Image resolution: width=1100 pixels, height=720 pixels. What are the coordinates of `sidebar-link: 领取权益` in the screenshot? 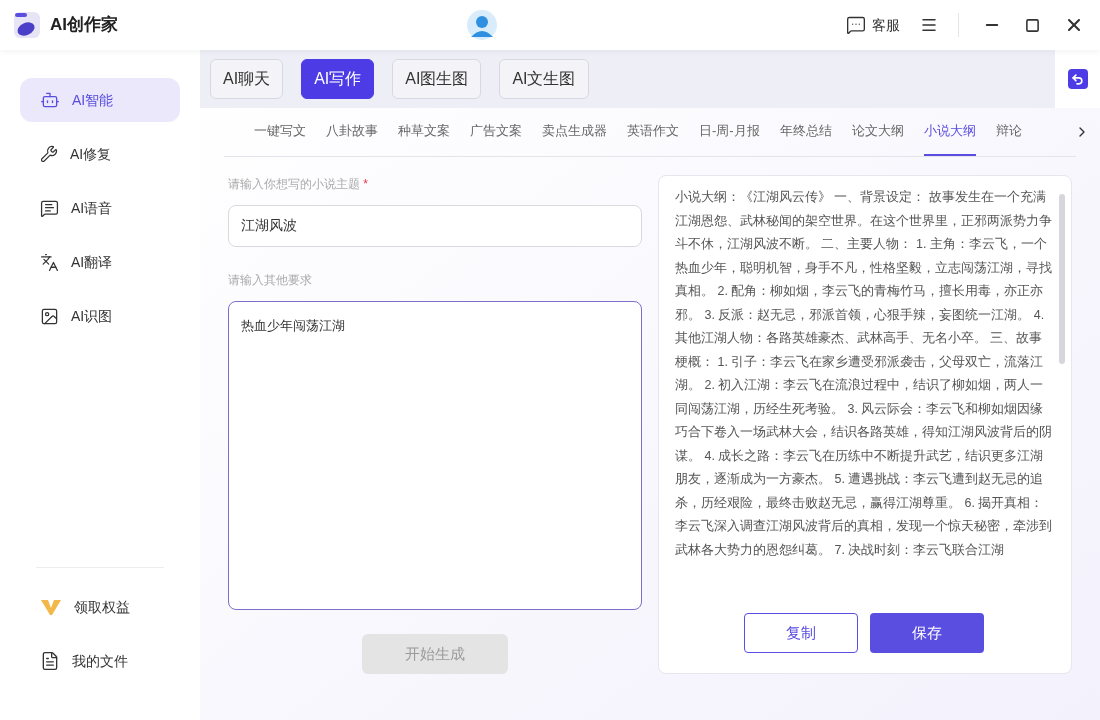 It's located at (100, 607).